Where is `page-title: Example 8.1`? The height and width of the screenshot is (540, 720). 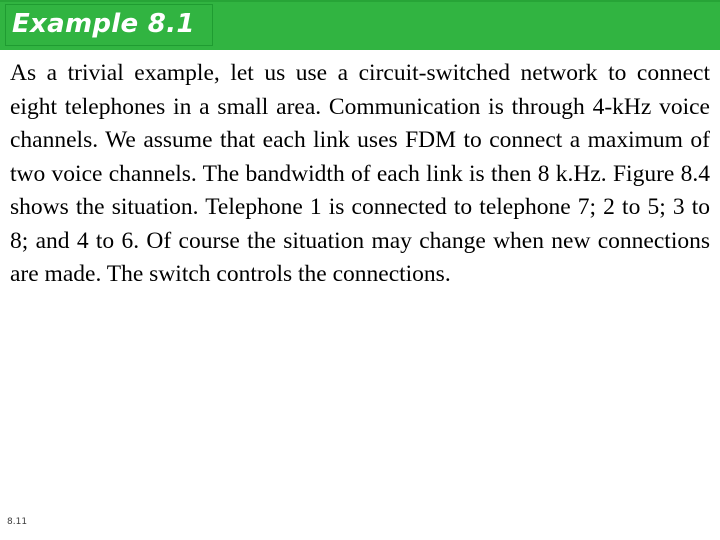 page-title: Example 8.1 is located at coordinates (103, 24).